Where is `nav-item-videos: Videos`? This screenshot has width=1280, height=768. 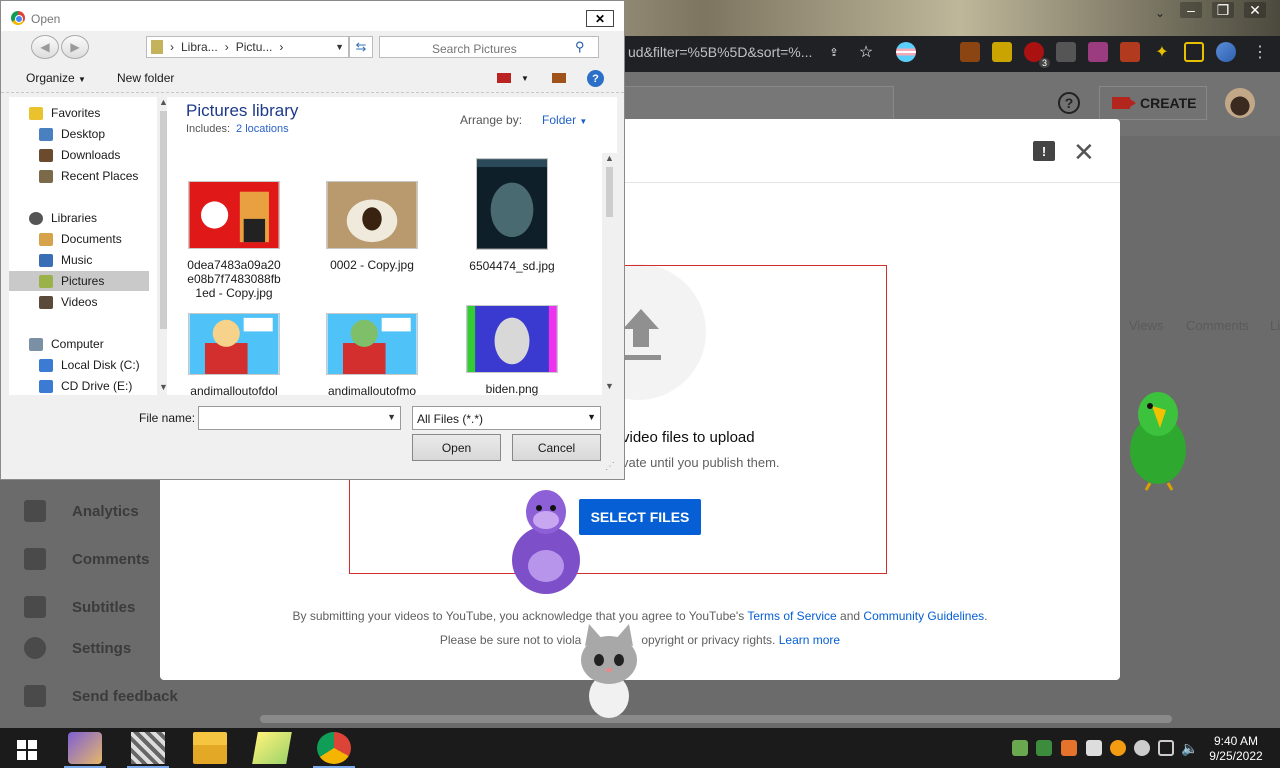 nav-item-videos: Videos is located at coordinates (79, 302).